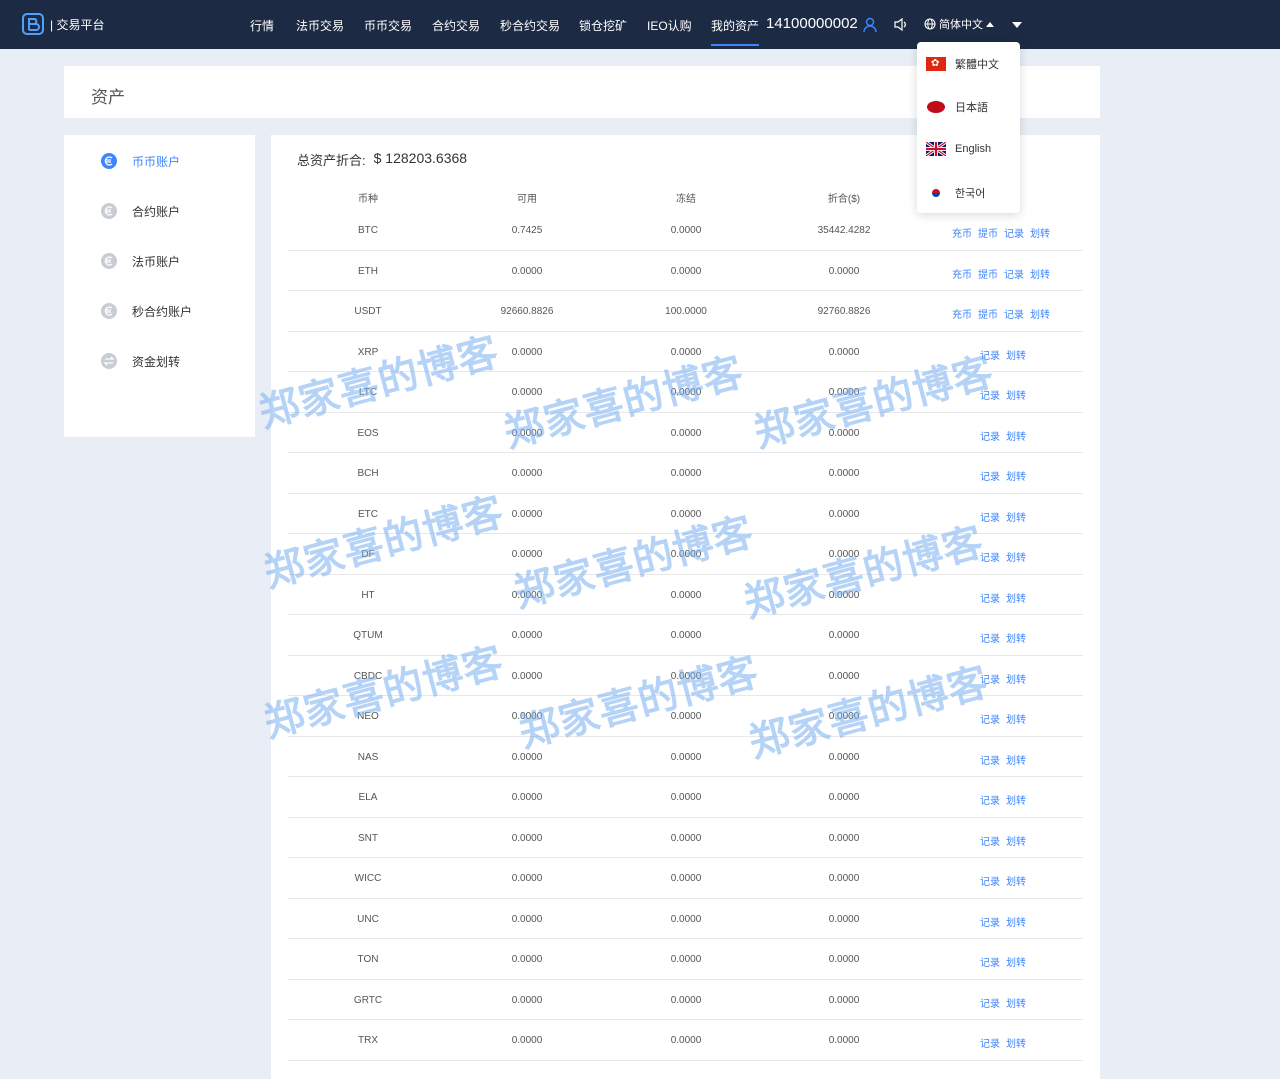 Image resolution: width=1280 pixels, height=1079 pixels. I want to click on sidebar-item-fund-transfer: 资金划转, so click(140, 361).